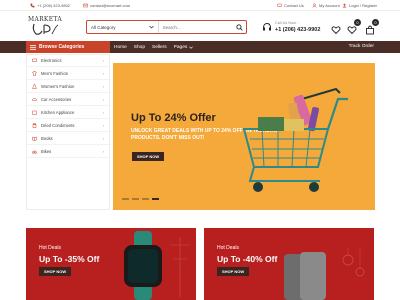 This screenshot has width=400, height=300. I want to click on sidebar-item-label: Kitchen Appliance, so click(58, 112).